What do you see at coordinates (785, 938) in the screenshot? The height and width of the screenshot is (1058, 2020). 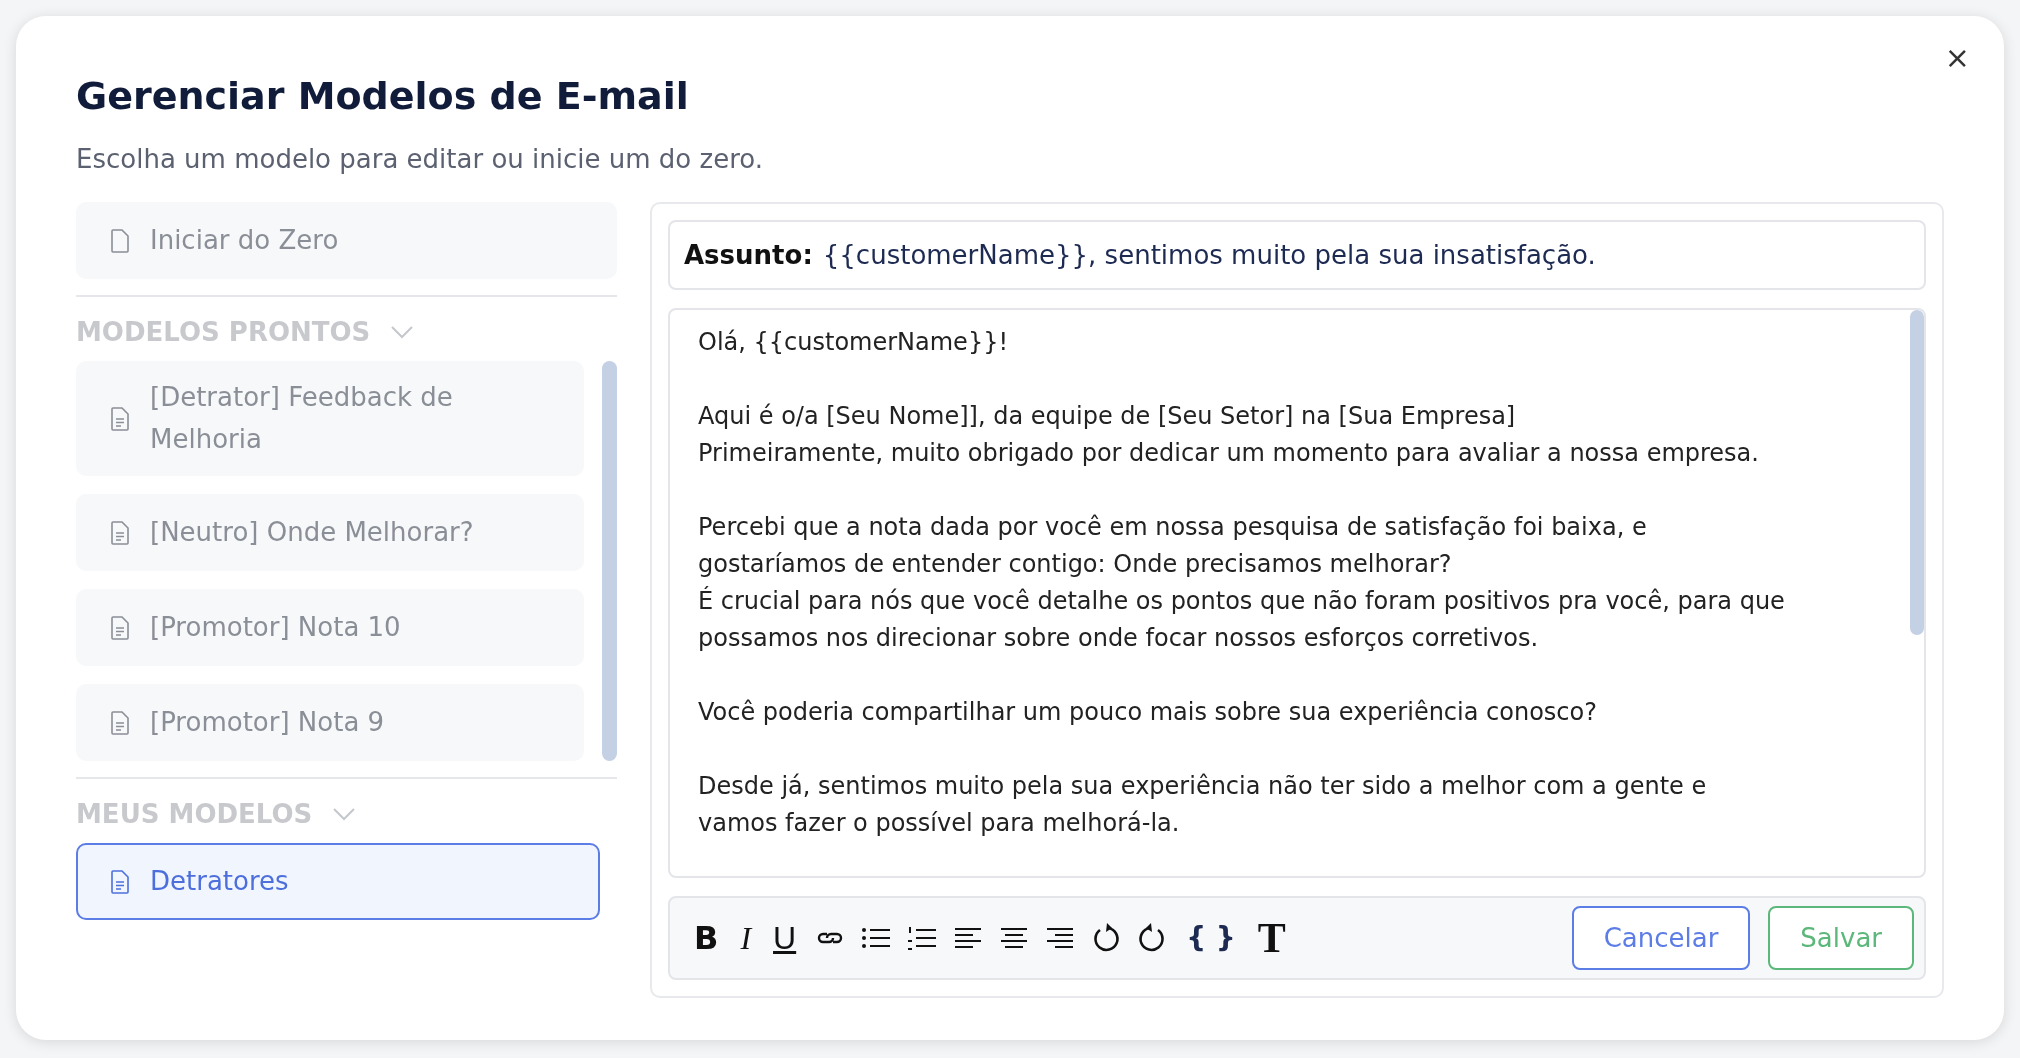 I see `underline-button: U` at bounding box center [785, 938].